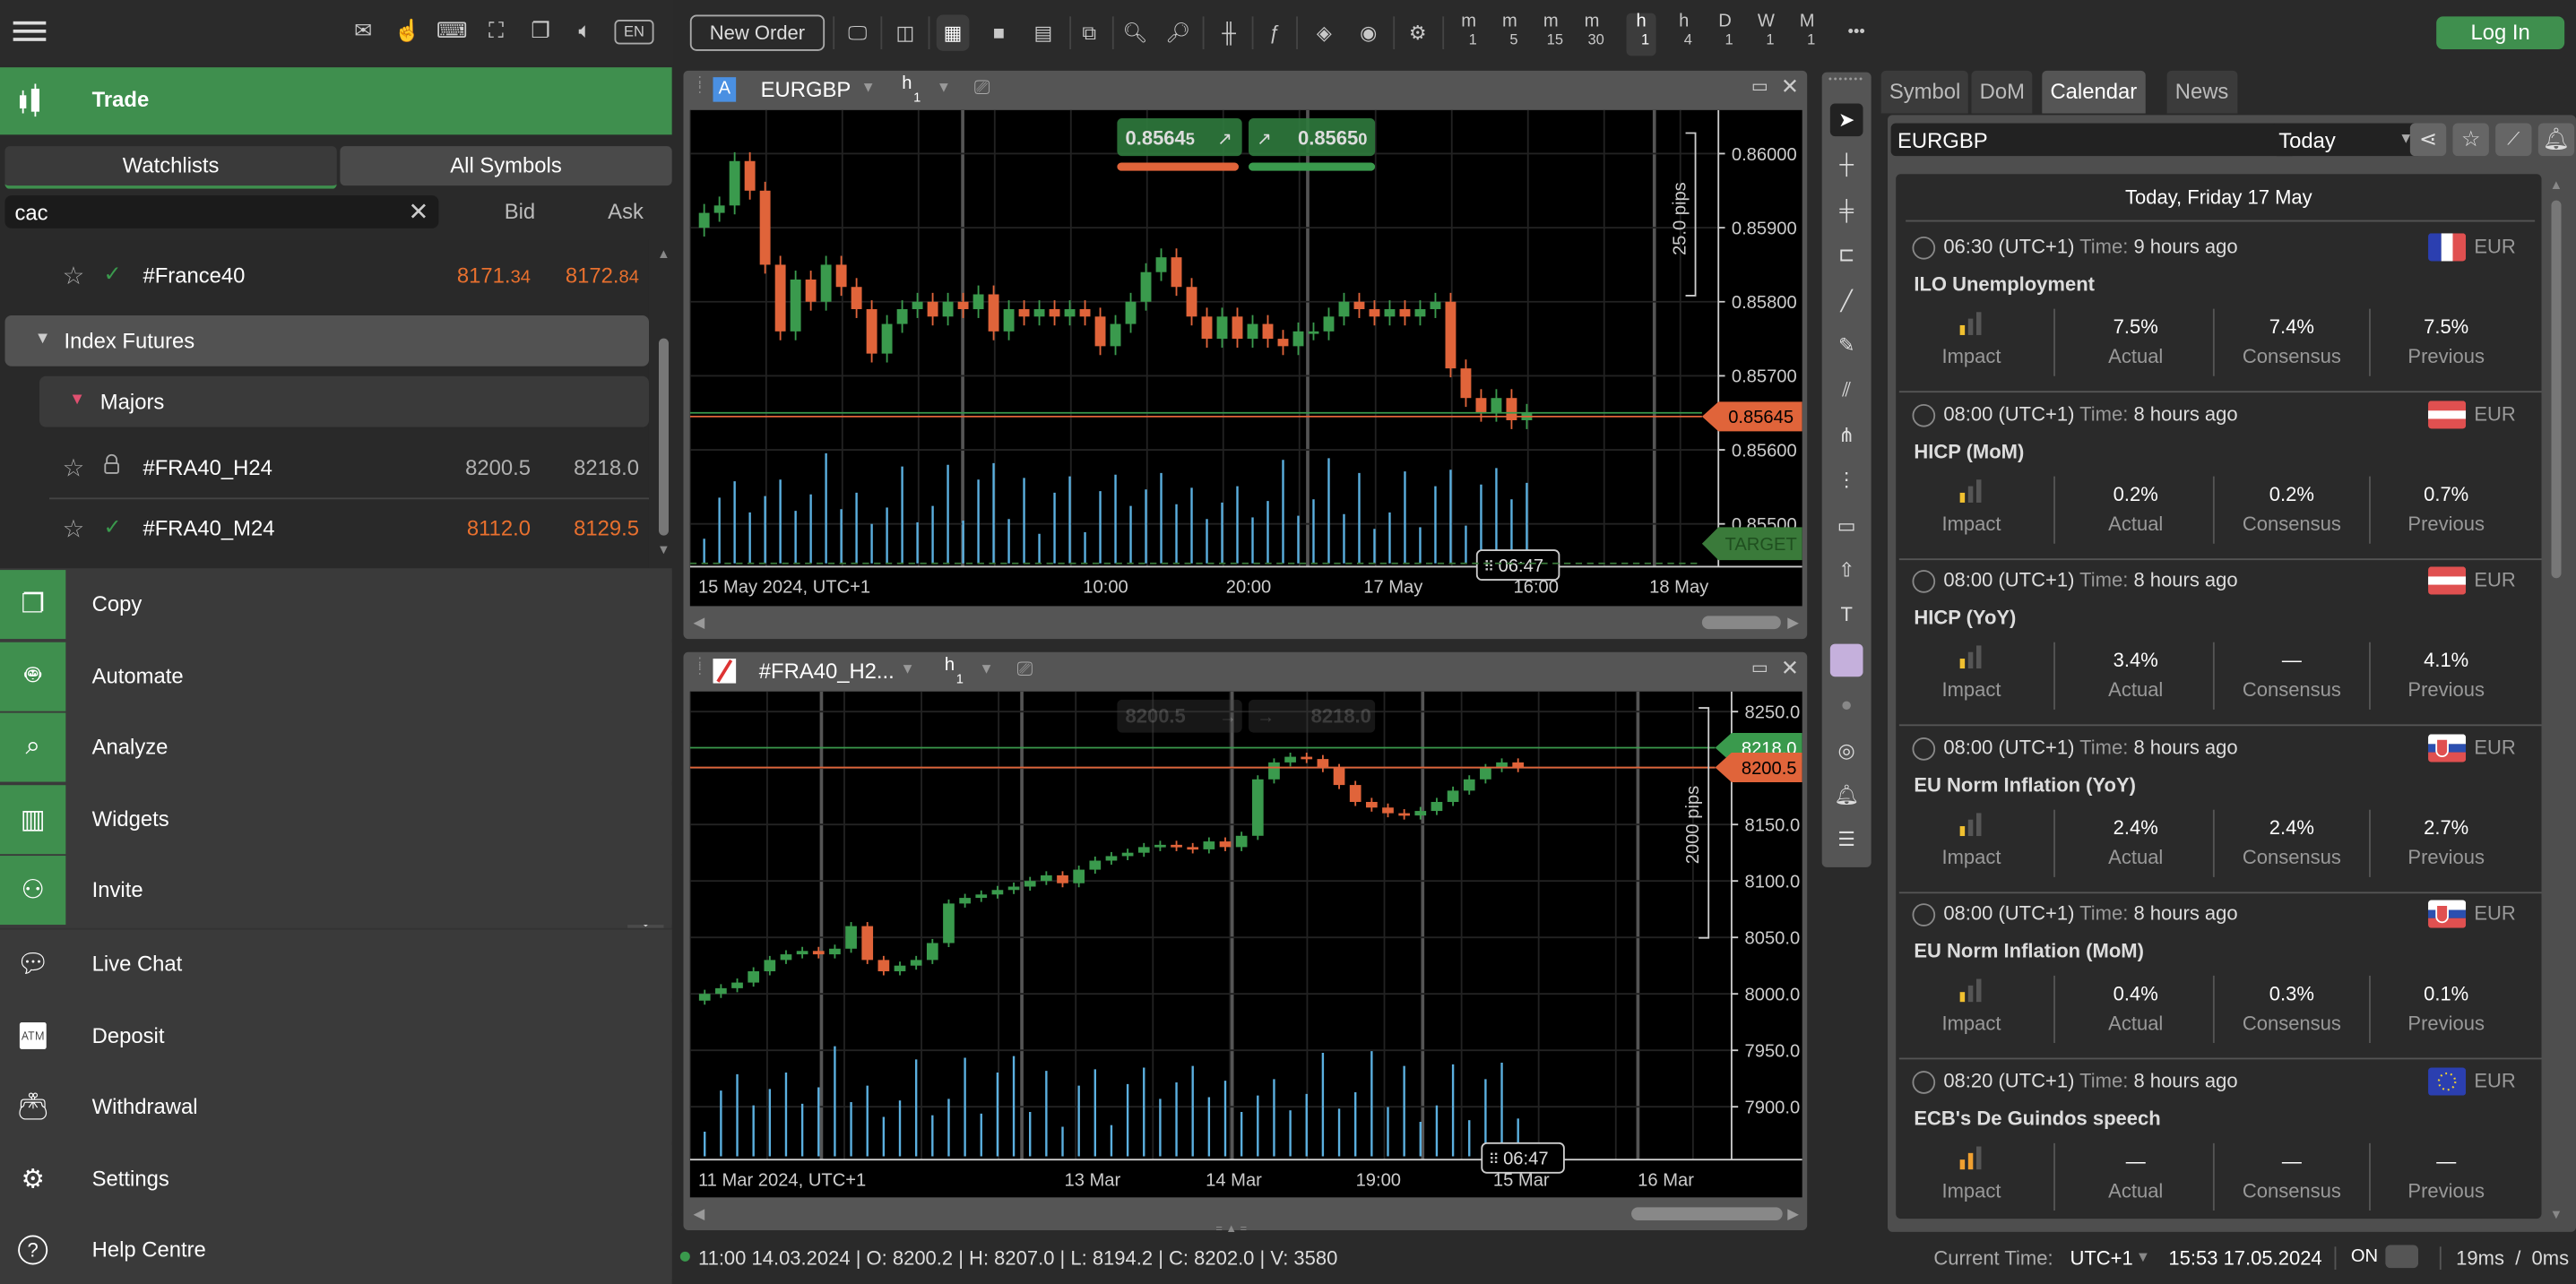 The width and height of the screenshot is (2576, 1284). I want to click on scroll-left-icon: ◀, so click(699, 624).